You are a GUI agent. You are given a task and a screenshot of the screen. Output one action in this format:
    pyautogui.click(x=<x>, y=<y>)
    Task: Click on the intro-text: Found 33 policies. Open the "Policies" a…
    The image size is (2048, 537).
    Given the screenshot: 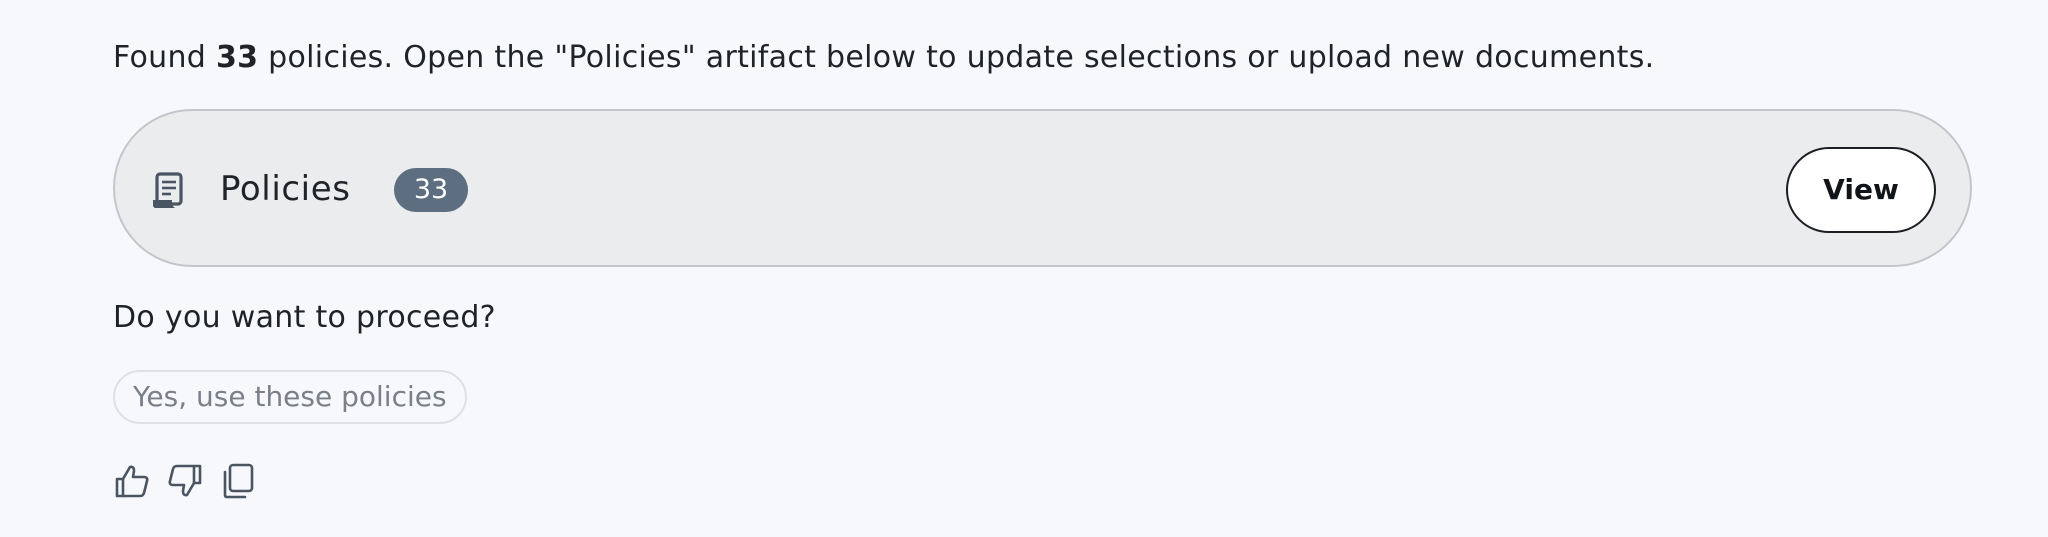 What is the action you would take?
    pyautogui.click(x=883, y=58)
    